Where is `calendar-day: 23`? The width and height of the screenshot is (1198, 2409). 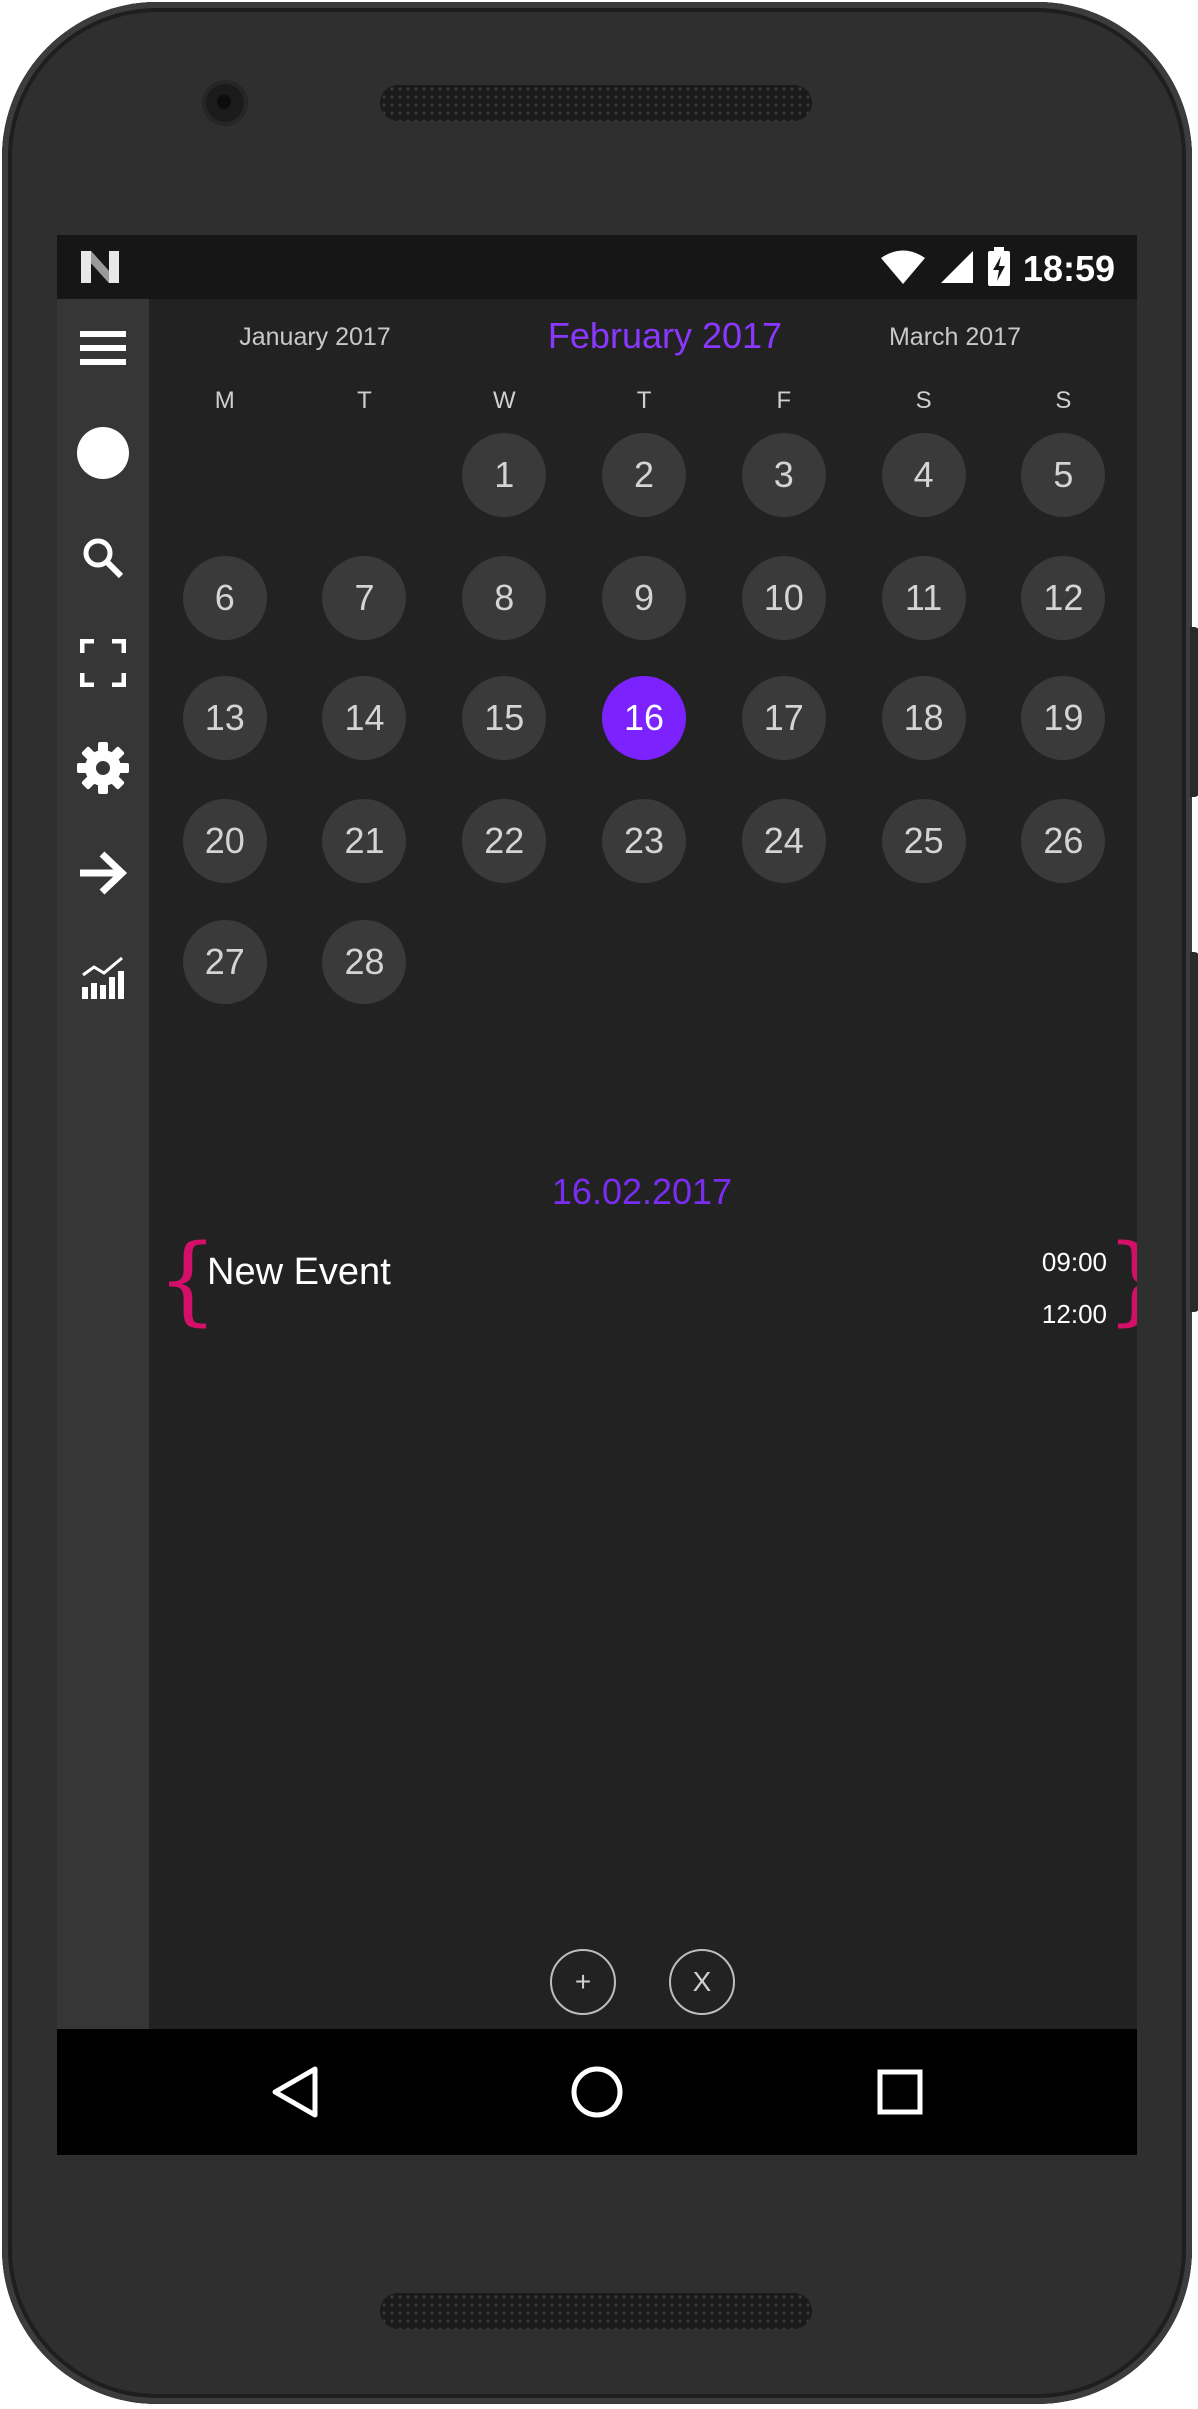
calendar-day: 23 is located at coordinates (644, 840).